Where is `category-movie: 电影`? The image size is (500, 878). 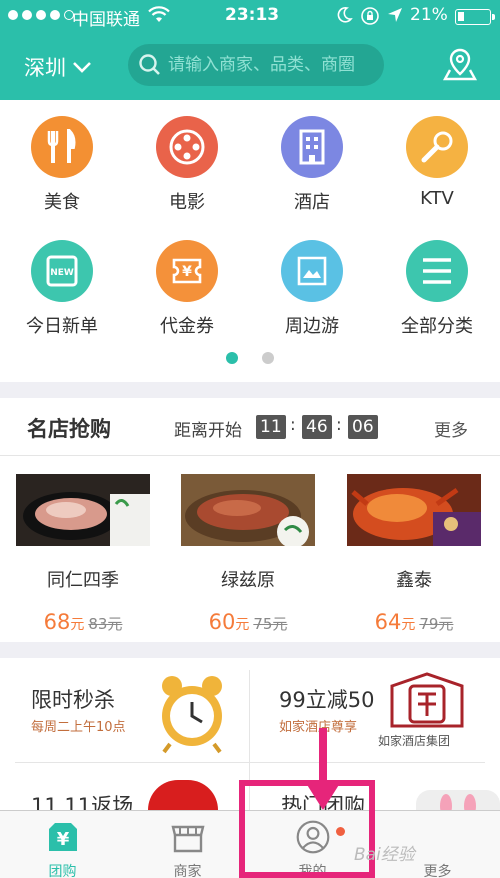
category-movie: 电影 is located at coordinates (187, 165).